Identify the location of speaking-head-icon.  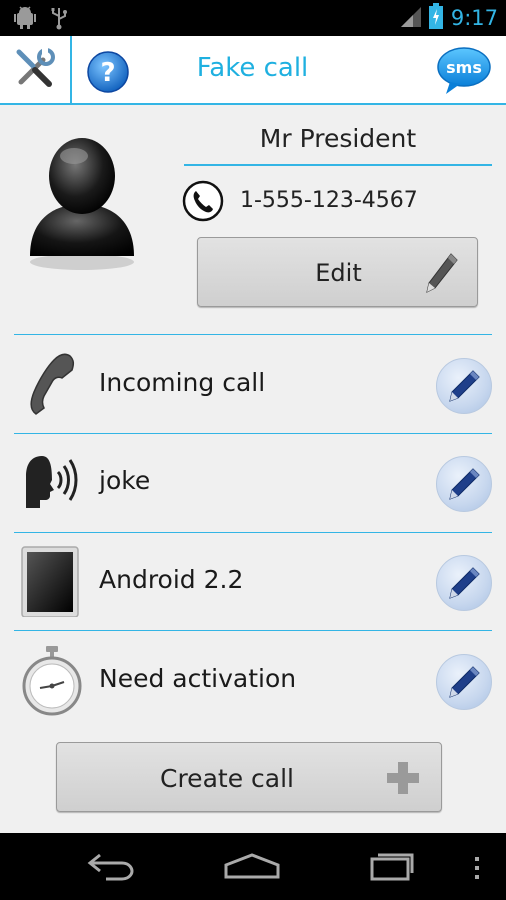
(52, 482).